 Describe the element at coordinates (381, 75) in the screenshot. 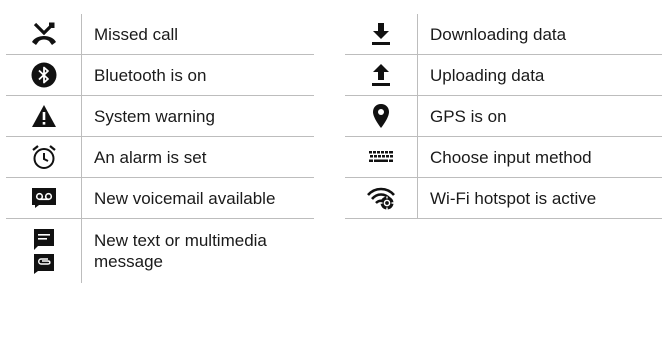

I see `upload-icon` at that location.